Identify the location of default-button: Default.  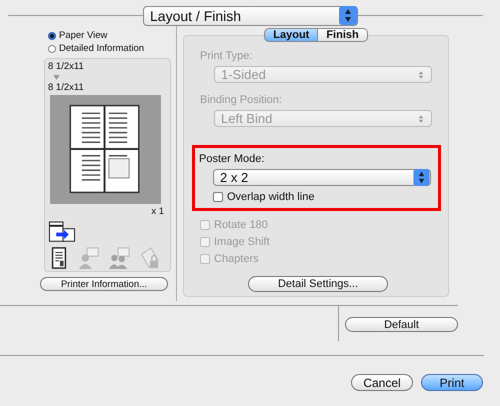
(401, 324).